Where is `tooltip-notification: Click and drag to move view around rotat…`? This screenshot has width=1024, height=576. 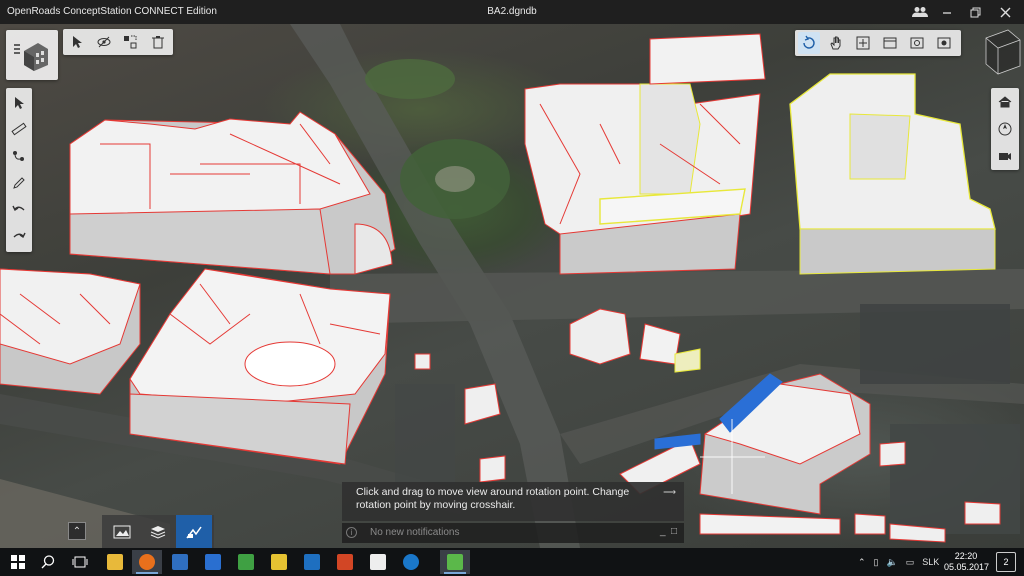
tooltip-notification: Click and drag to move view around rotat… is located at coordinates (513, 501).